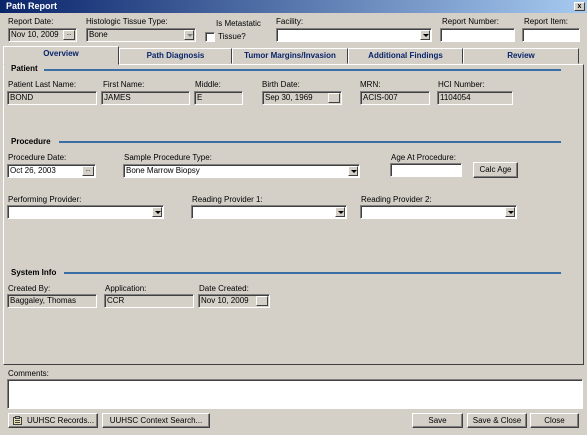 This screenshot has height=435, width=587. What do you see at coordinates (29, 288) in the screenshot?
I see `created-by-label: Created By:` at bounding box center [29, 288].